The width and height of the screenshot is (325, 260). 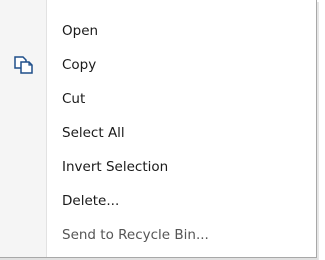 What do you see at coordinates (23, 30) in the screenshot?
I see `open-icon-slot` at bounding box center [23, 30].